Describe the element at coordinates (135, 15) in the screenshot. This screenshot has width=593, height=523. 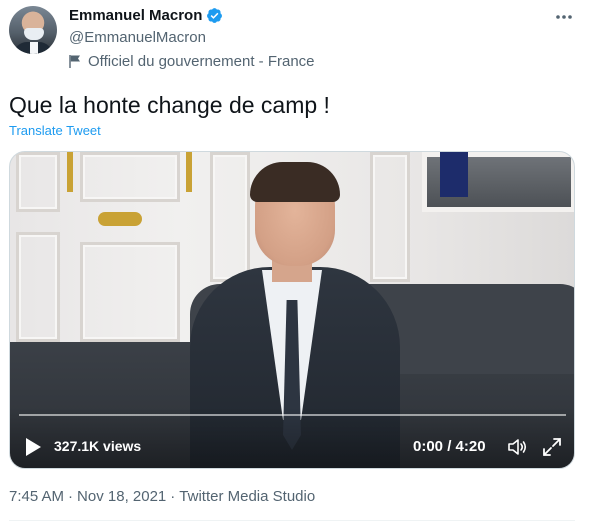
I see `display-name: Emmanuel Macron` at that location.